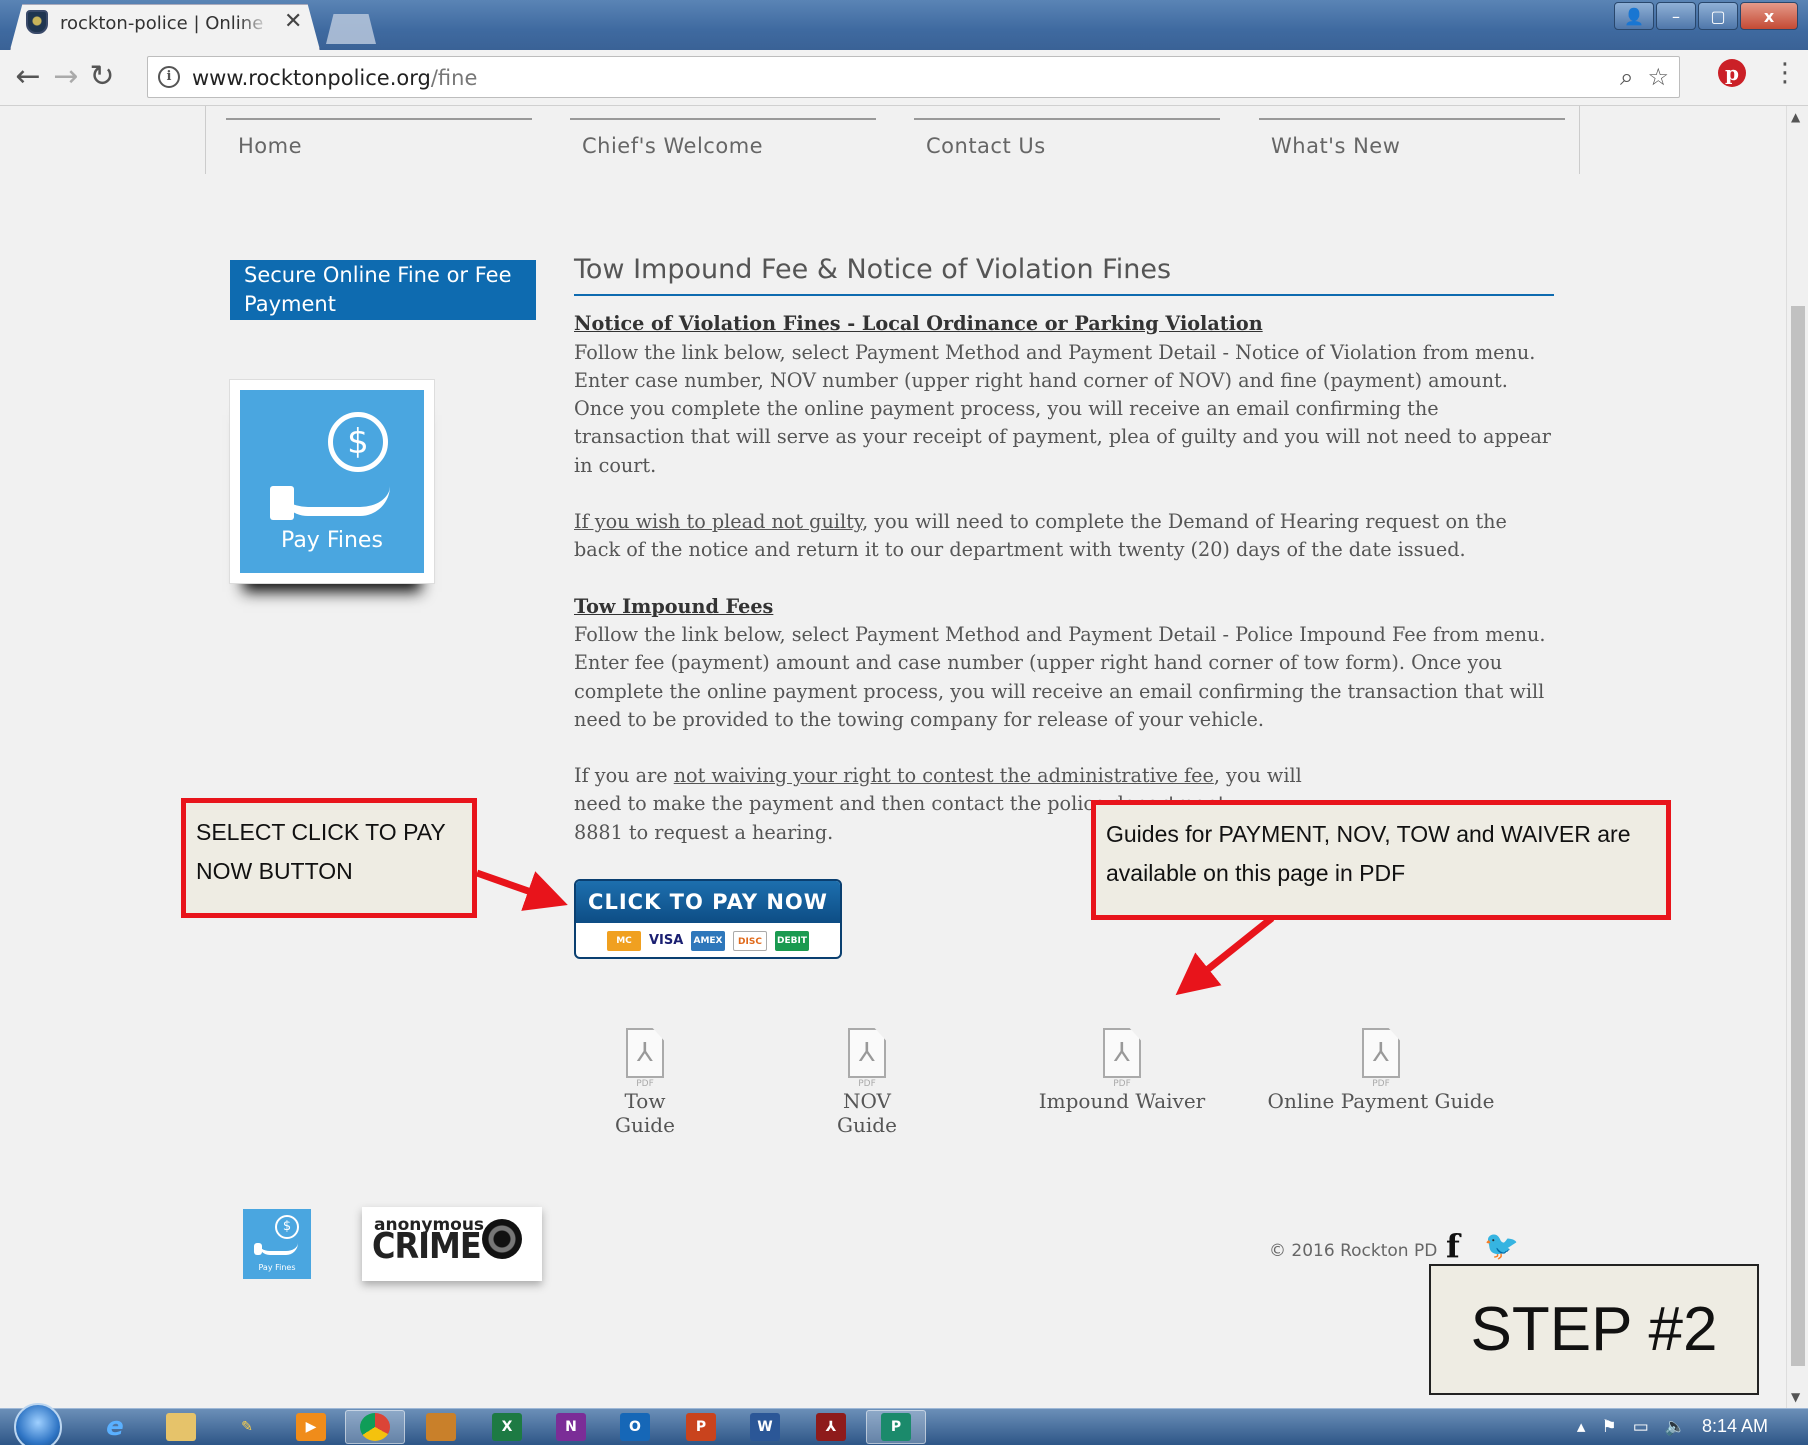 The height and width of the screenshot is (1445, 1808). What do you see at coordinates (247, 1427) in the screenshot?
I see `paint-icon: ✎` at bounding box center [247, 1427].